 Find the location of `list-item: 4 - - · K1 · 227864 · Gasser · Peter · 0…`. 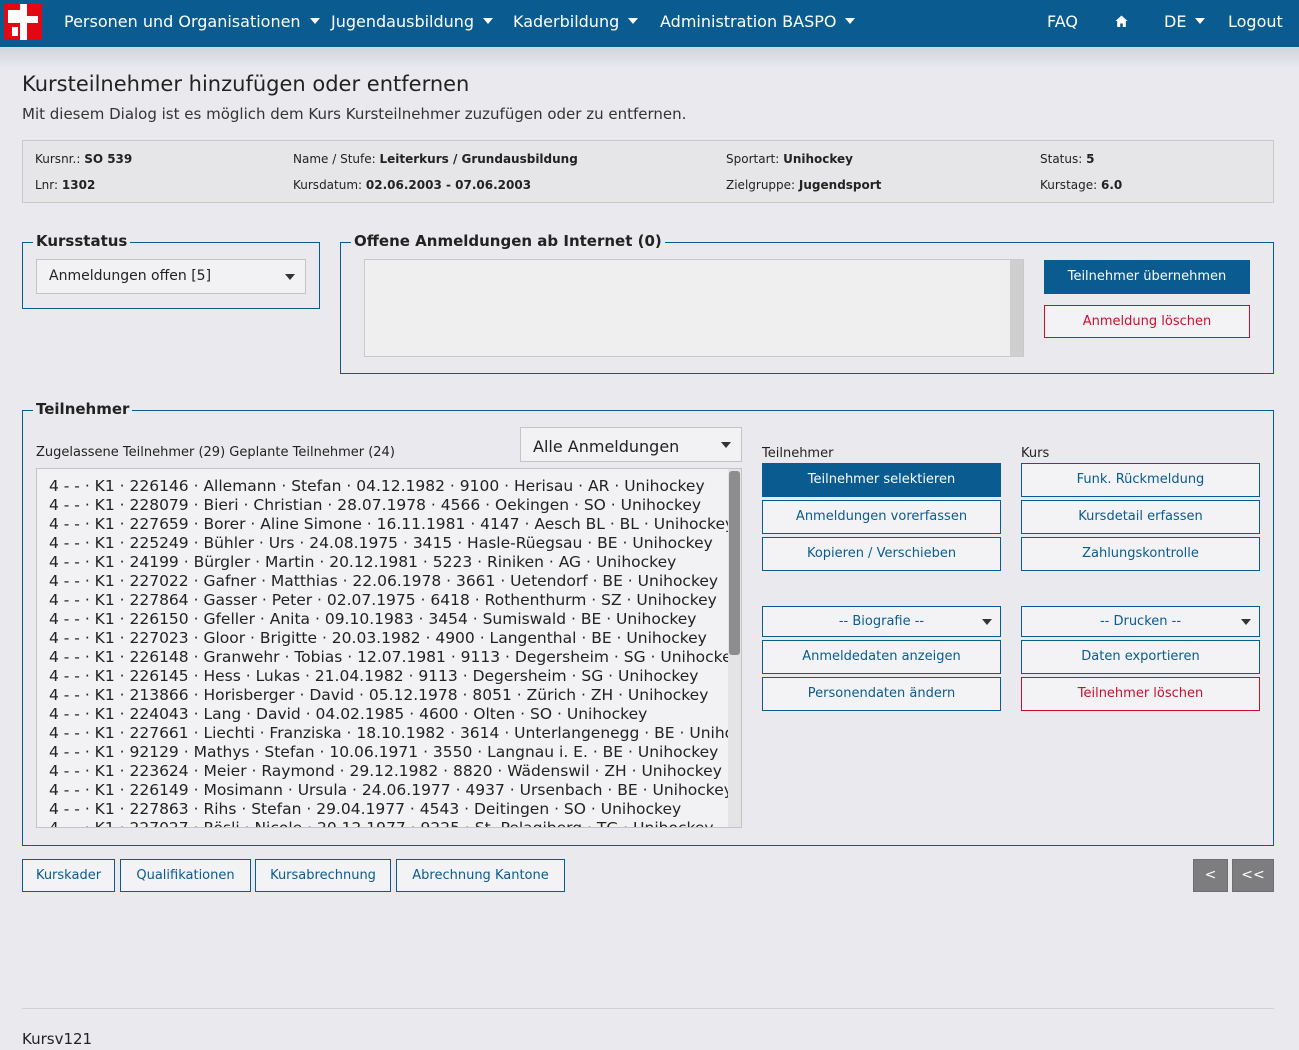

list-item: 4 - - · K1 · 227864 · Gasser · Peter · 0… is located at coordinates (383, 600).